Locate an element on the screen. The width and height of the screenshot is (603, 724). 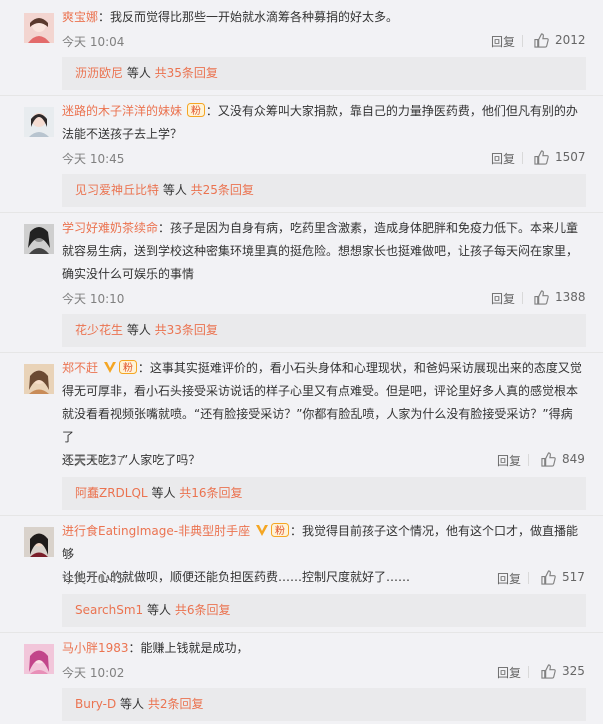
like-count: 2012 is located at coordinates (570, 40).